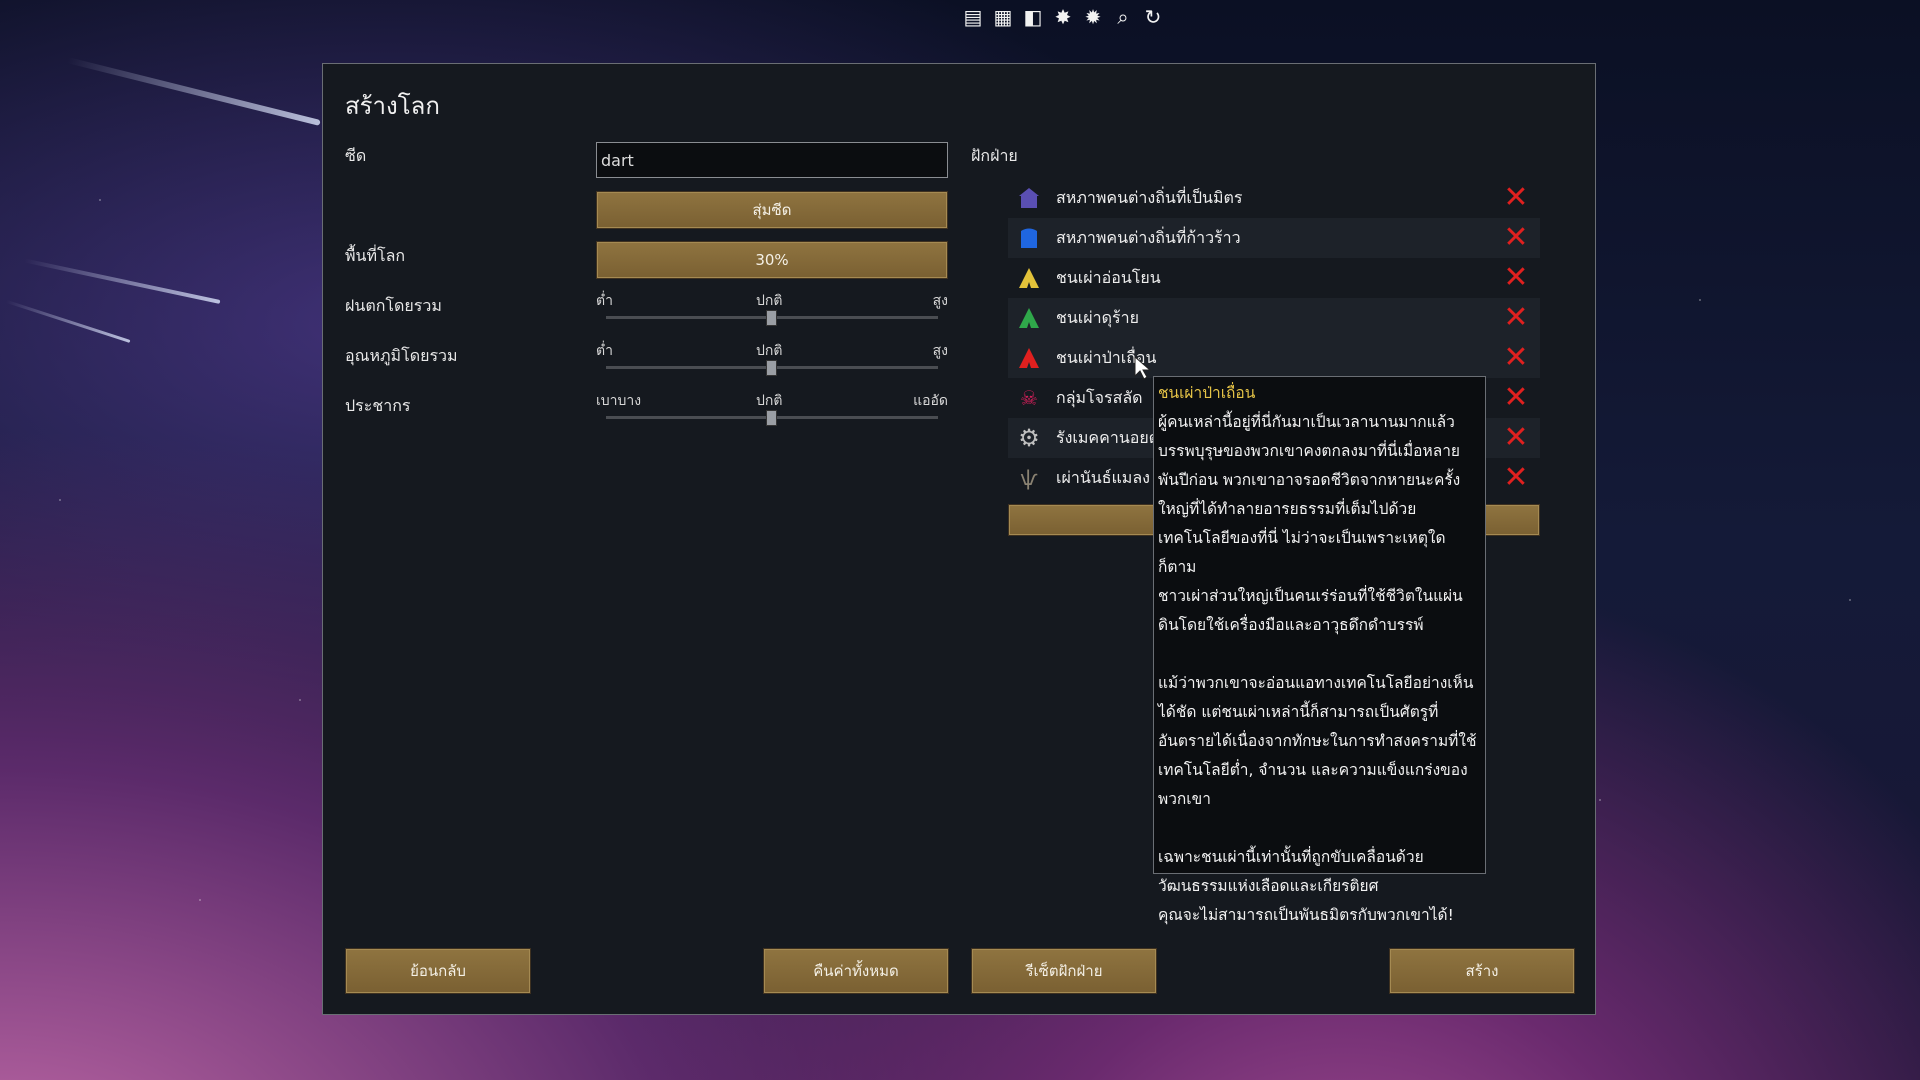 The width and height of the screenshot is (1920, 1080). I want to click on insect-icon: ѱ, so click(1029, 478).